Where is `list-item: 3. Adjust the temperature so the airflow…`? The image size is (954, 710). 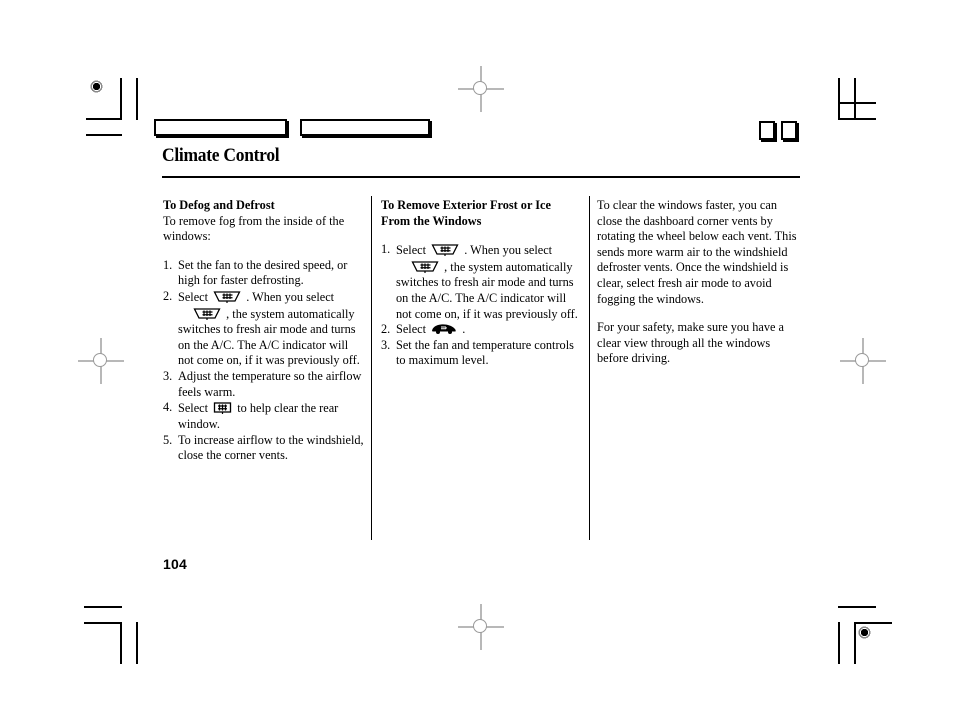 list-item: 3. Adjust the temperature so the airflow… is located at coordinates (264, 384).